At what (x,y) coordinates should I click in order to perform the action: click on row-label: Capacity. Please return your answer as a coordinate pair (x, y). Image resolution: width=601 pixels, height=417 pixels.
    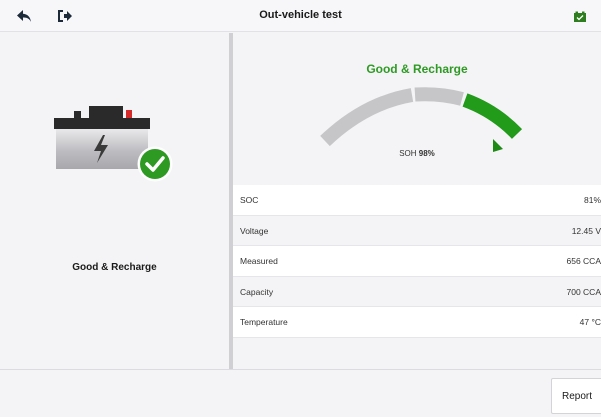
    Looking at the image, I should click on (257, 291).